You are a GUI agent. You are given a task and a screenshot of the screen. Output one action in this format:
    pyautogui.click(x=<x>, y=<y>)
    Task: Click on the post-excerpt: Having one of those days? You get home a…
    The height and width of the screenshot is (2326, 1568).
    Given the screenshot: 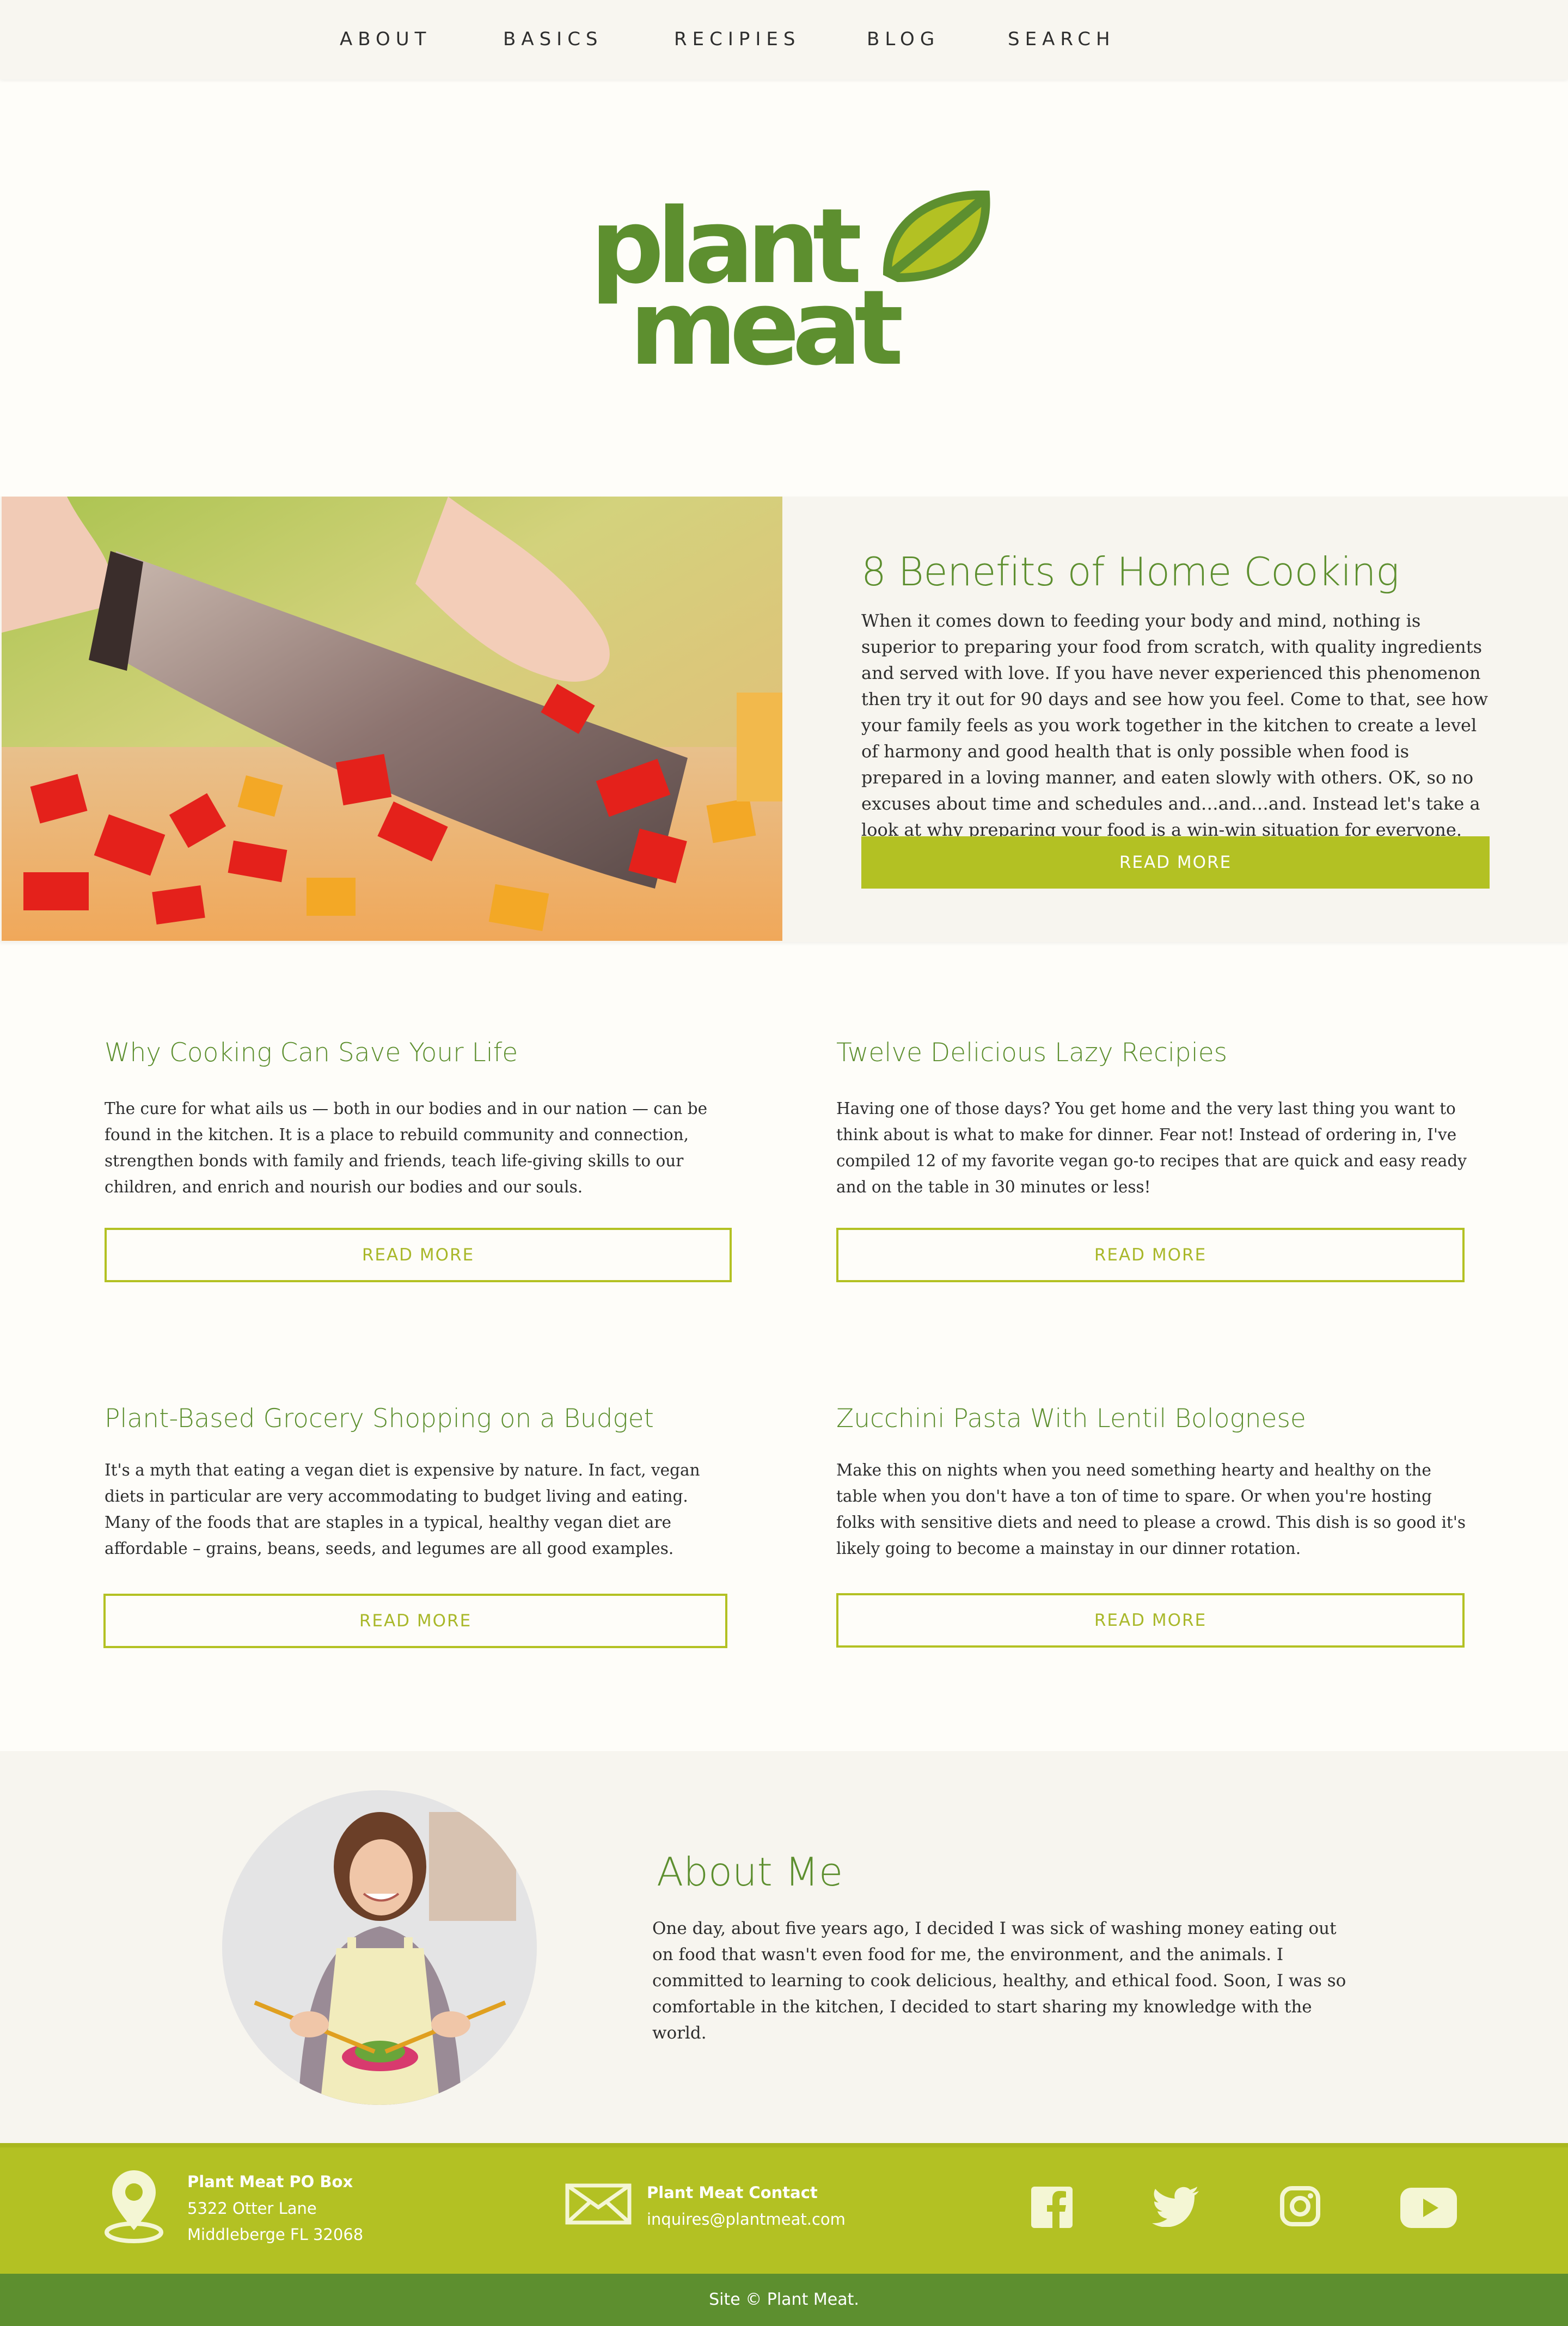 What is the action you would take?
    pyautogui.click(x=1151, y=1147)
    